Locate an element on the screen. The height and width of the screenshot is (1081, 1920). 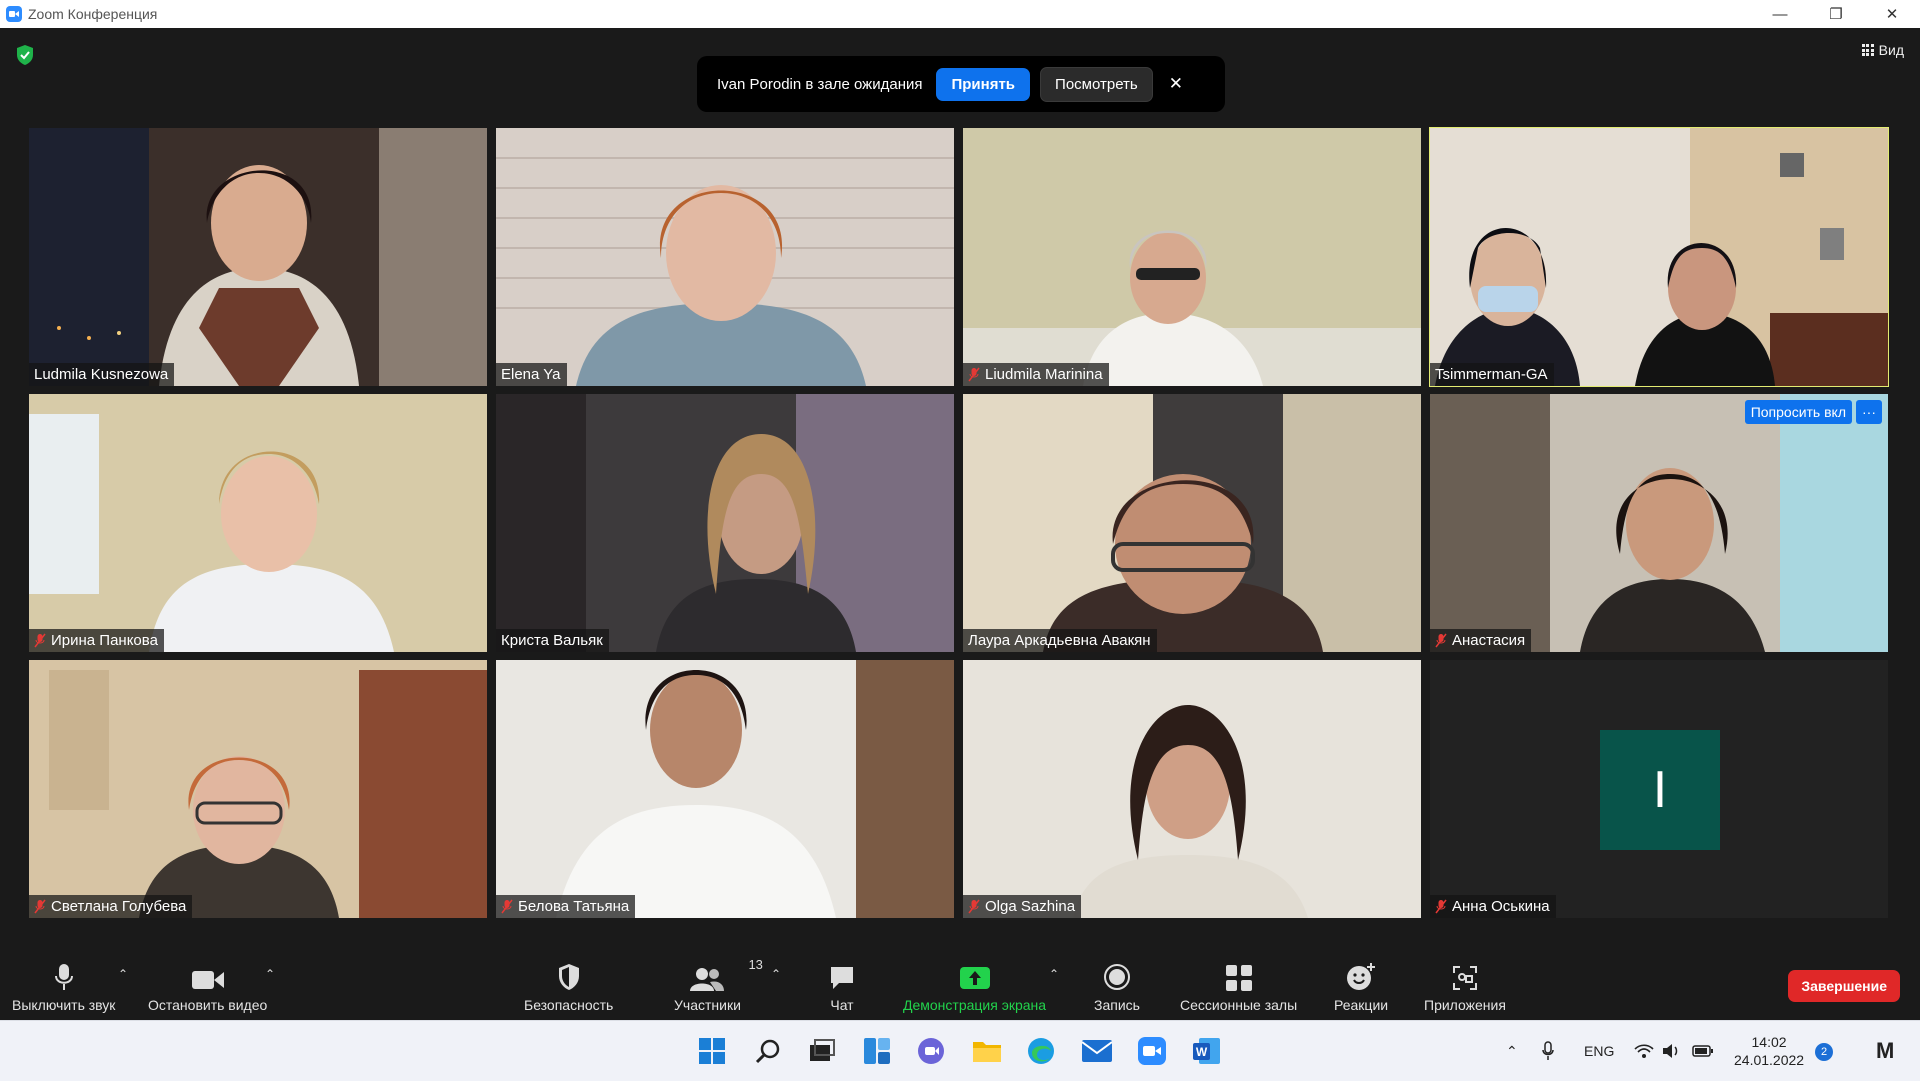
security-button: Безопасность is located at coordinates (568, 987).